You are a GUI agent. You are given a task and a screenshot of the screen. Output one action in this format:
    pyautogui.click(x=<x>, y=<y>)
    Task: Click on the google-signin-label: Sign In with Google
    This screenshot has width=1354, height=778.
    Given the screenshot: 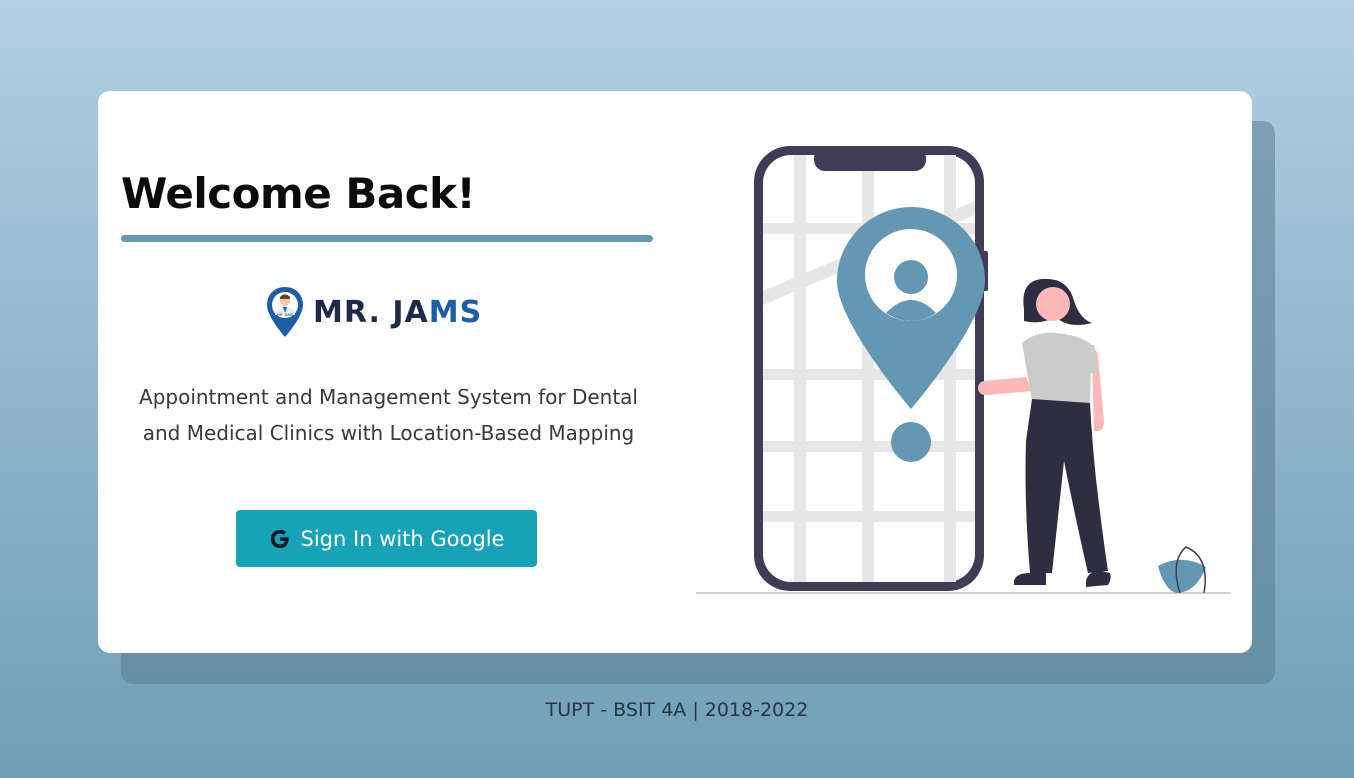 What is the action you would take?
    pyautogui.click(x=402, y=538)
    